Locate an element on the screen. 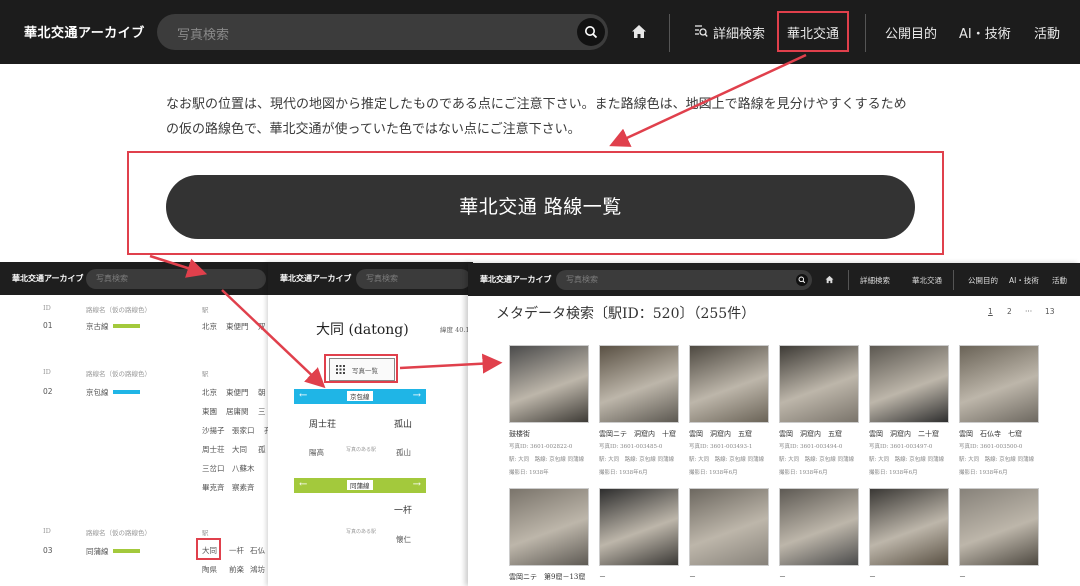 The image size is (1080, 586). arrow-station-to-detail is located at coordinates (273, 339).